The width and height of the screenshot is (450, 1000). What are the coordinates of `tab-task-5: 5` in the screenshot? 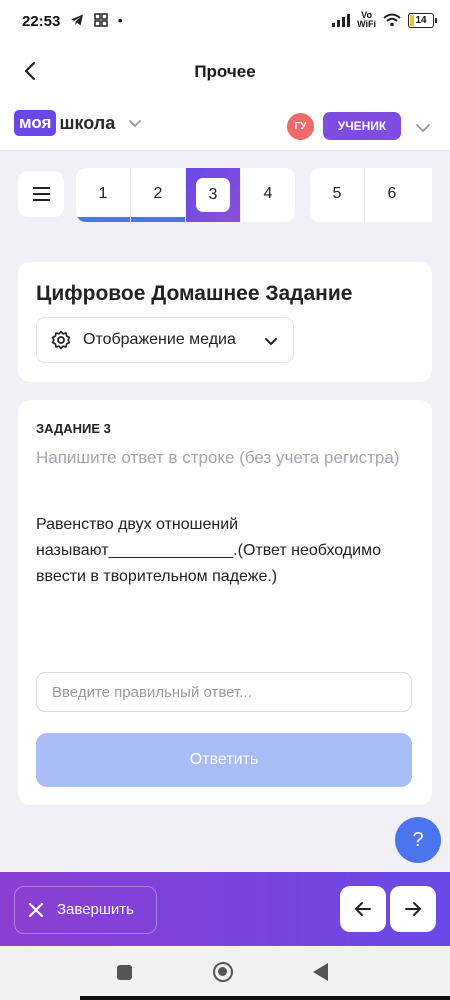 It's located at (337, 195).